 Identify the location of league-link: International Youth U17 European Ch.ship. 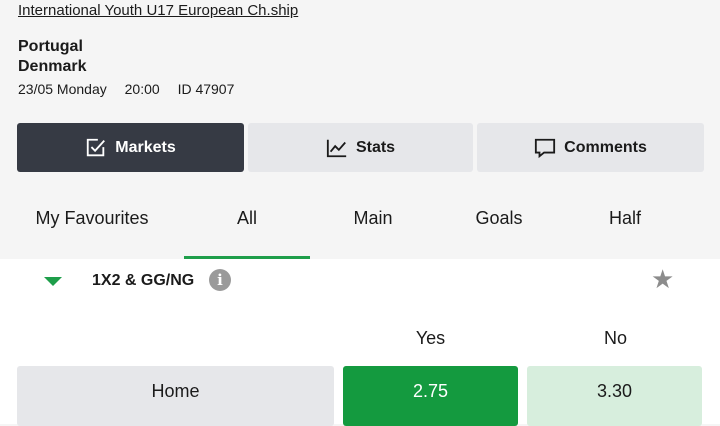
(158, 10).